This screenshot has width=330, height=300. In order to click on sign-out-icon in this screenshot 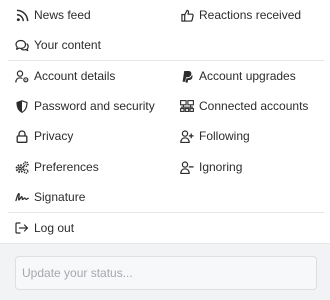, I will do `click(22, 228)`.